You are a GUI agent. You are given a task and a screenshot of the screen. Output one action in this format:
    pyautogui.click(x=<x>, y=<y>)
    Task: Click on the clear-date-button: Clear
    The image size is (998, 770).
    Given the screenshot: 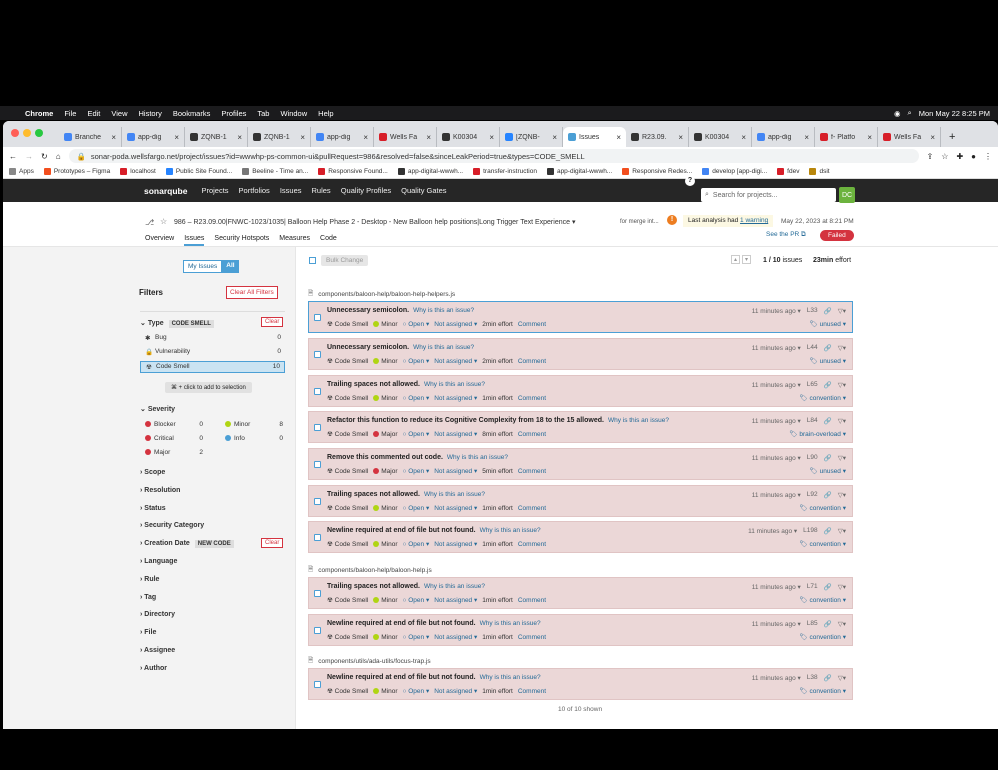 What is the action you would take?
    pyautogui.click(x=272, y=543)
    